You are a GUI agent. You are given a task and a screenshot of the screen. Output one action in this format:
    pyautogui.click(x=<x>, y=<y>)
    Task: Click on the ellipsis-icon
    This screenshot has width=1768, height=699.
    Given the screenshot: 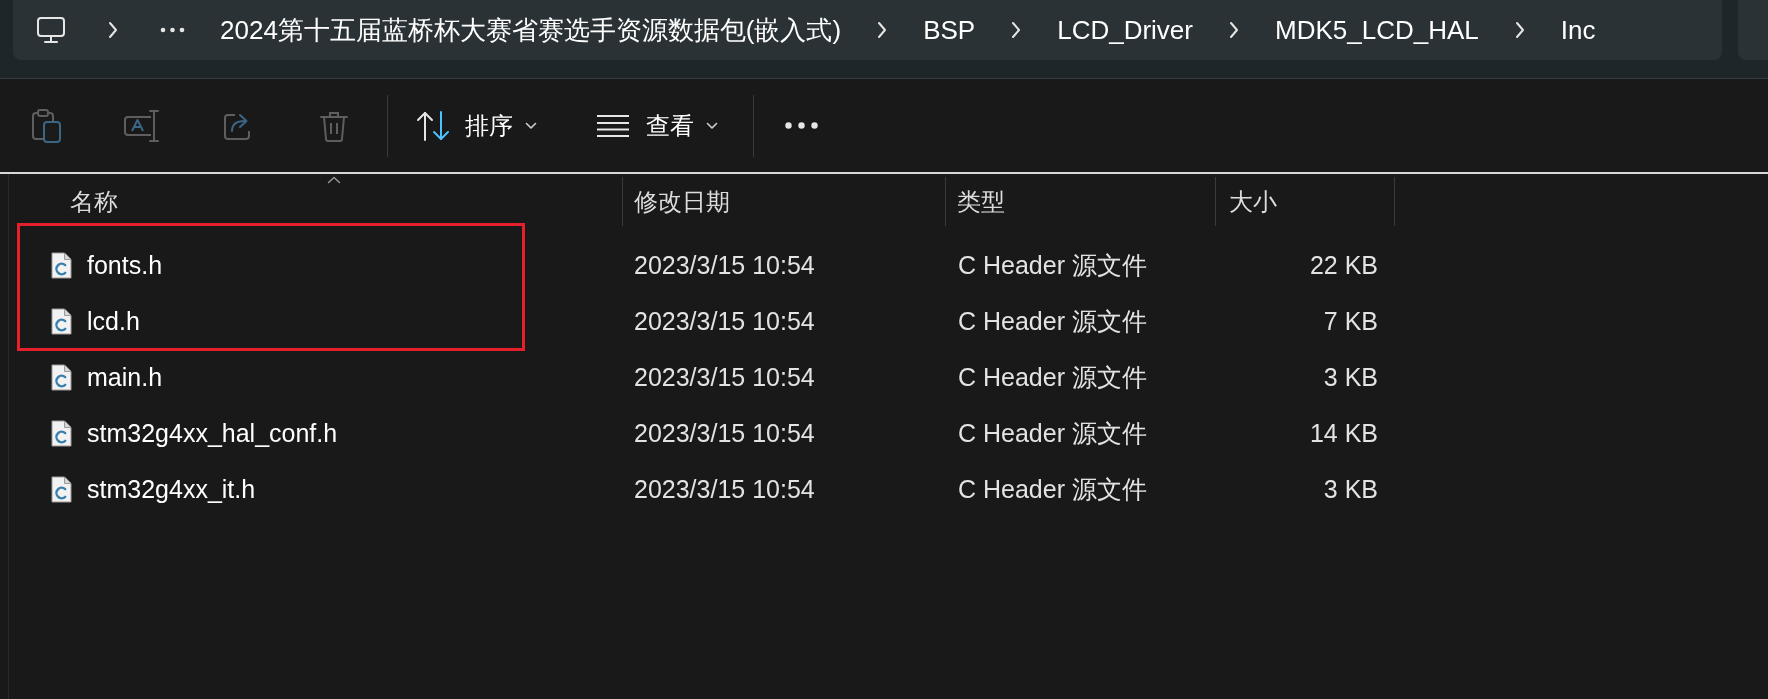 What is the action you would take?
    pyautogui.click(x=172, y=30)
    